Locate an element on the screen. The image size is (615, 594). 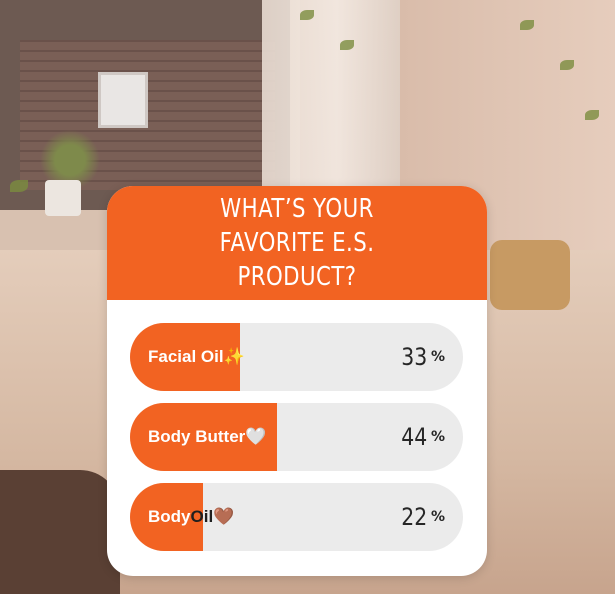
white-heart-icon: 🤍 is located at coordinates (256, 436).